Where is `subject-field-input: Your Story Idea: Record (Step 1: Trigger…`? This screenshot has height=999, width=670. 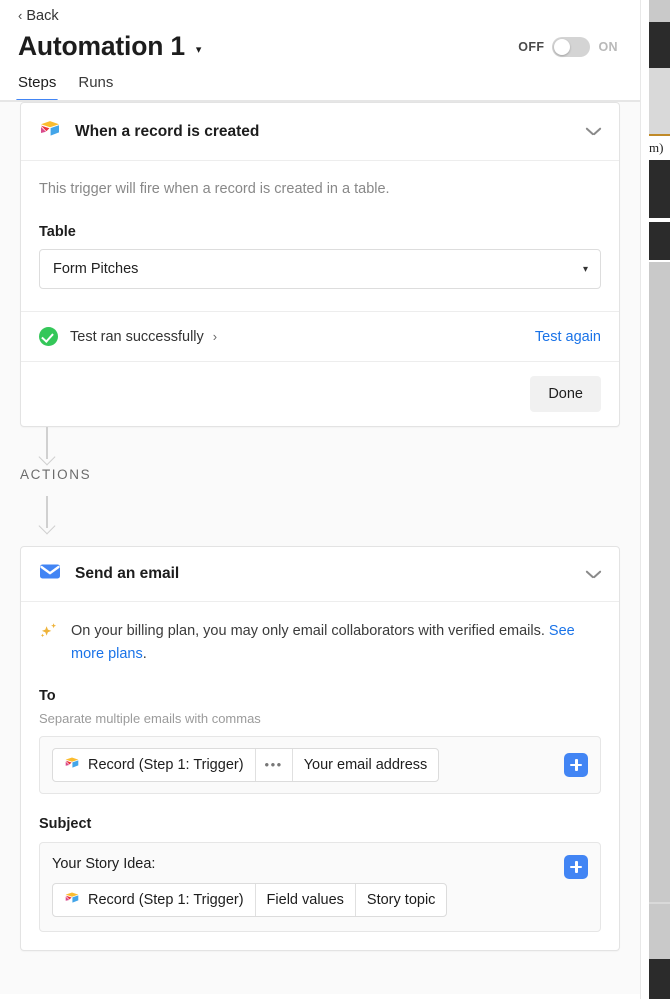 subject-field-input: Your Story Idea: Record (Step 1: Trigger… is located at coordinates (320, 886).